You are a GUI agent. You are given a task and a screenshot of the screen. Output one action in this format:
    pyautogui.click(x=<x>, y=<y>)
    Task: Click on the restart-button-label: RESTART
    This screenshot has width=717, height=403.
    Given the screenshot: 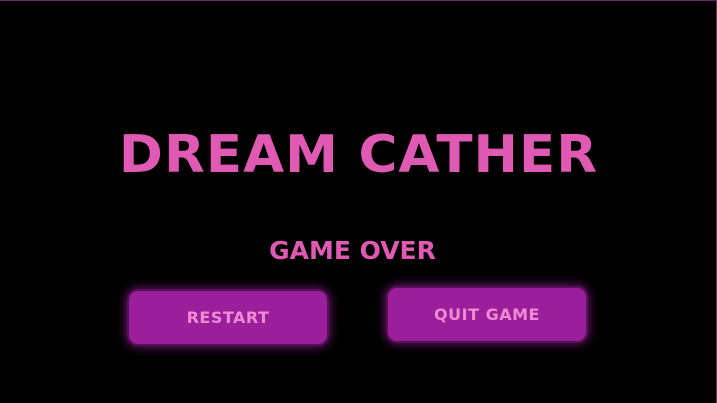 What is the action you would take?
    pyautogui.click(x=228, y=317)
    